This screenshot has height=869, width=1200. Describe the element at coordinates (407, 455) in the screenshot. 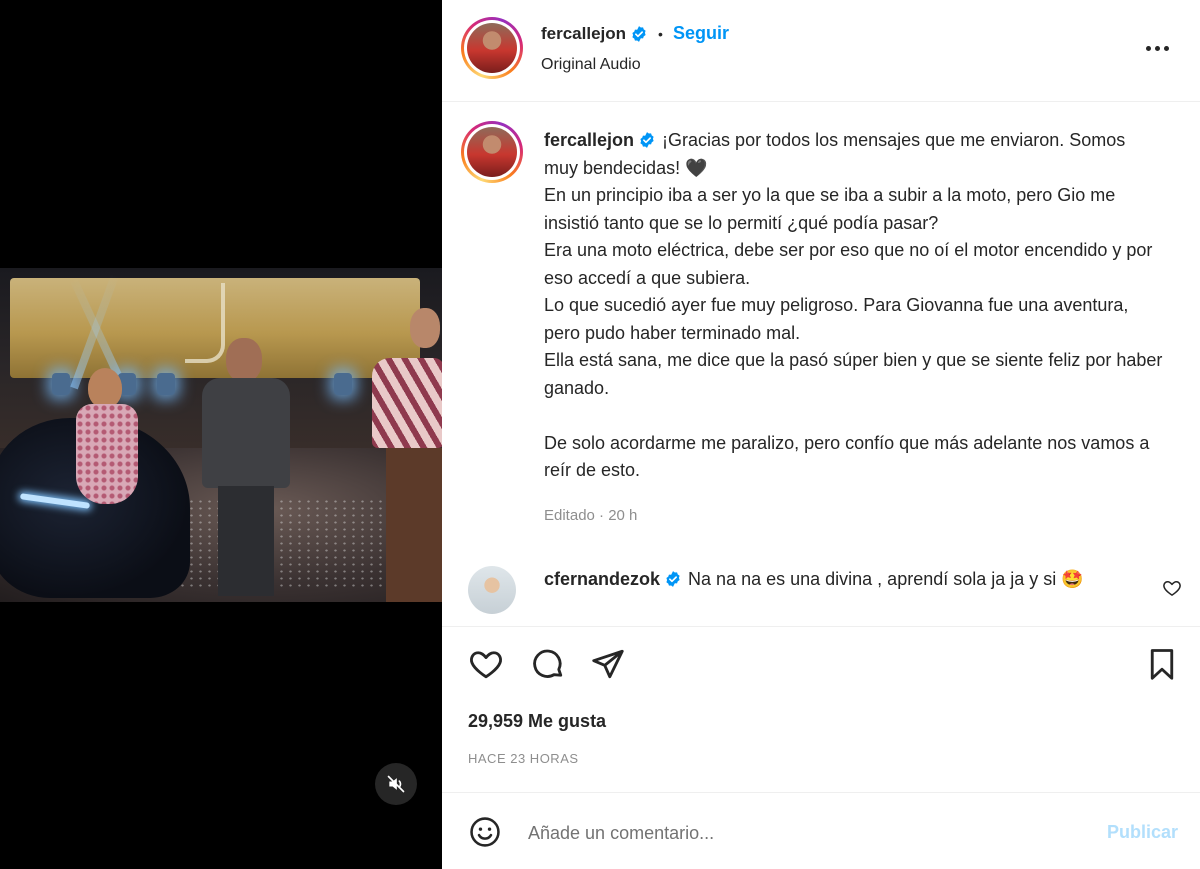

I see `woman-figure` at that location.